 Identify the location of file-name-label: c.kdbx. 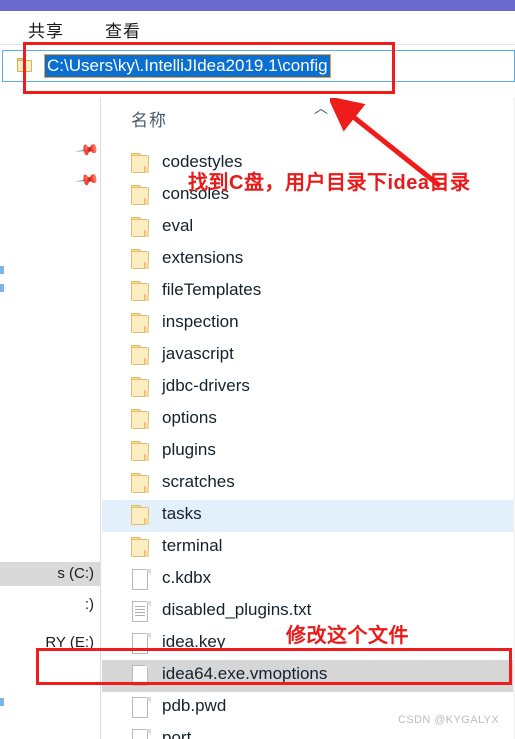
(187, 577).